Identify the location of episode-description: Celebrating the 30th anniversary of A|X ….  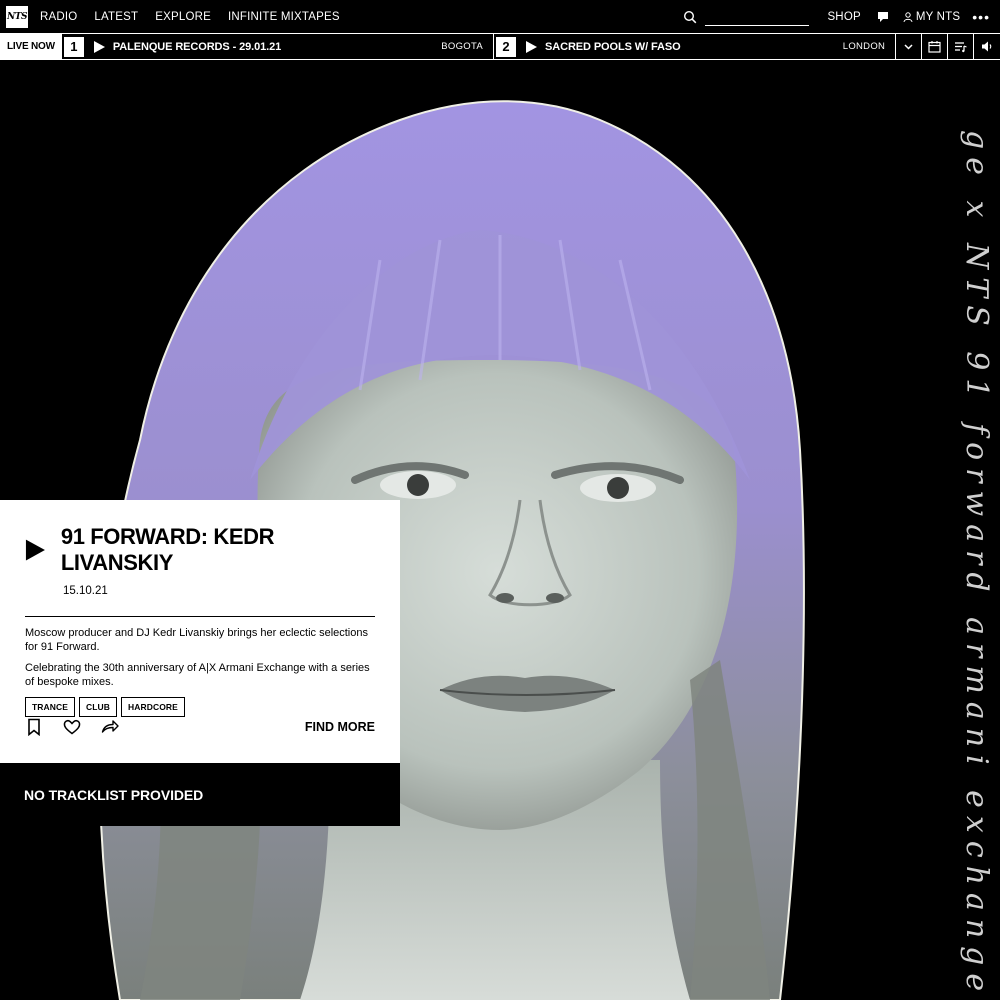
(197, 675).